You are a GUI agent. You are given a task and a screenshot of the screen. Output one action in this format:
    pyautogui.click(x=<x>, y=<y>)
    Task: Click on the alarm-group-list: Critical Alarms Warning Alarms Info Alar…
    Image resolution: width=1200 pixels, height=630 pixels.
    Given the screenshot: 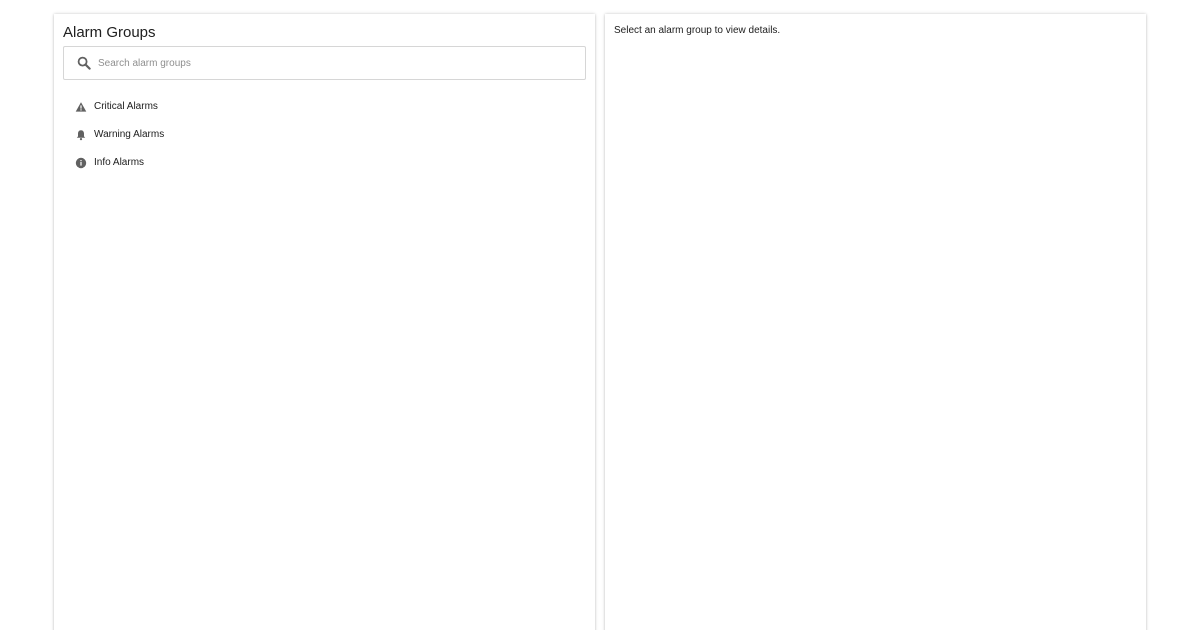 What is the action you would take?
    pyautogui.click(x=324, y=135)
    